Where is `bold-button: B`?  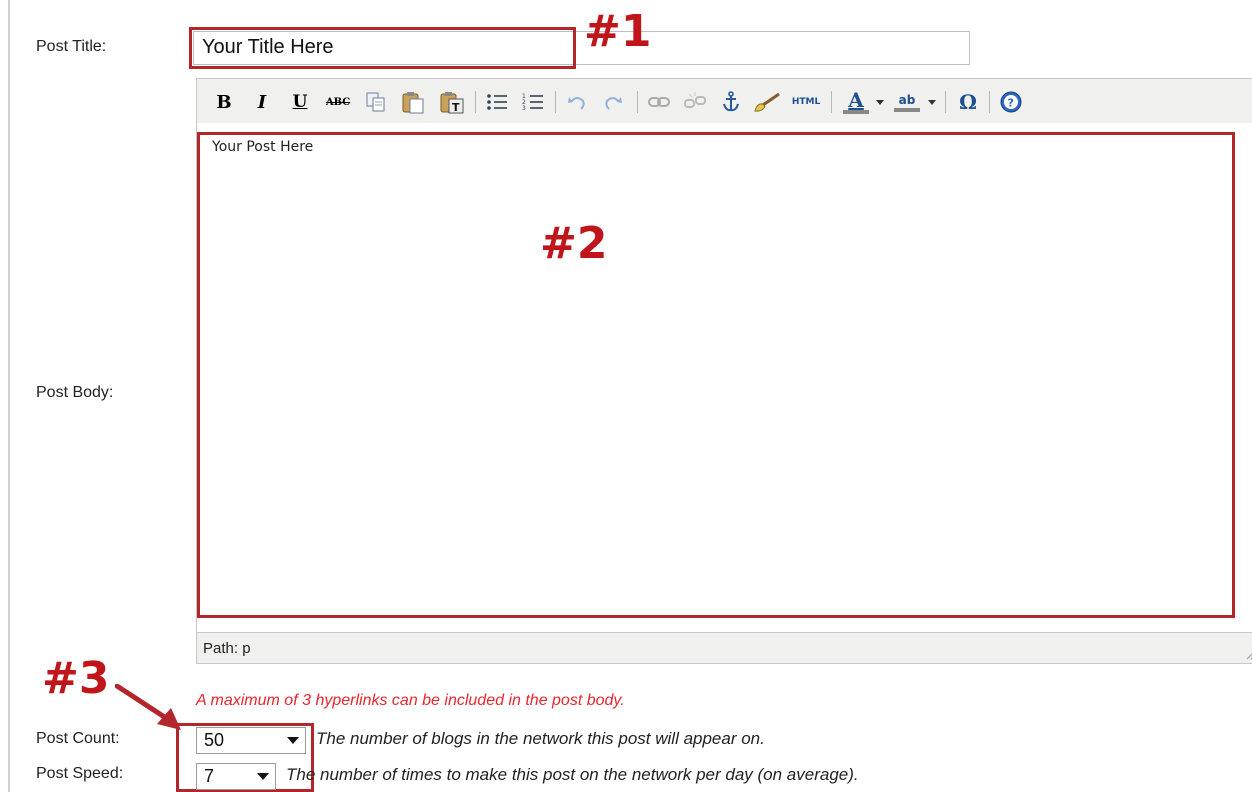
bold-button: B is located at coordinates (224, 102).